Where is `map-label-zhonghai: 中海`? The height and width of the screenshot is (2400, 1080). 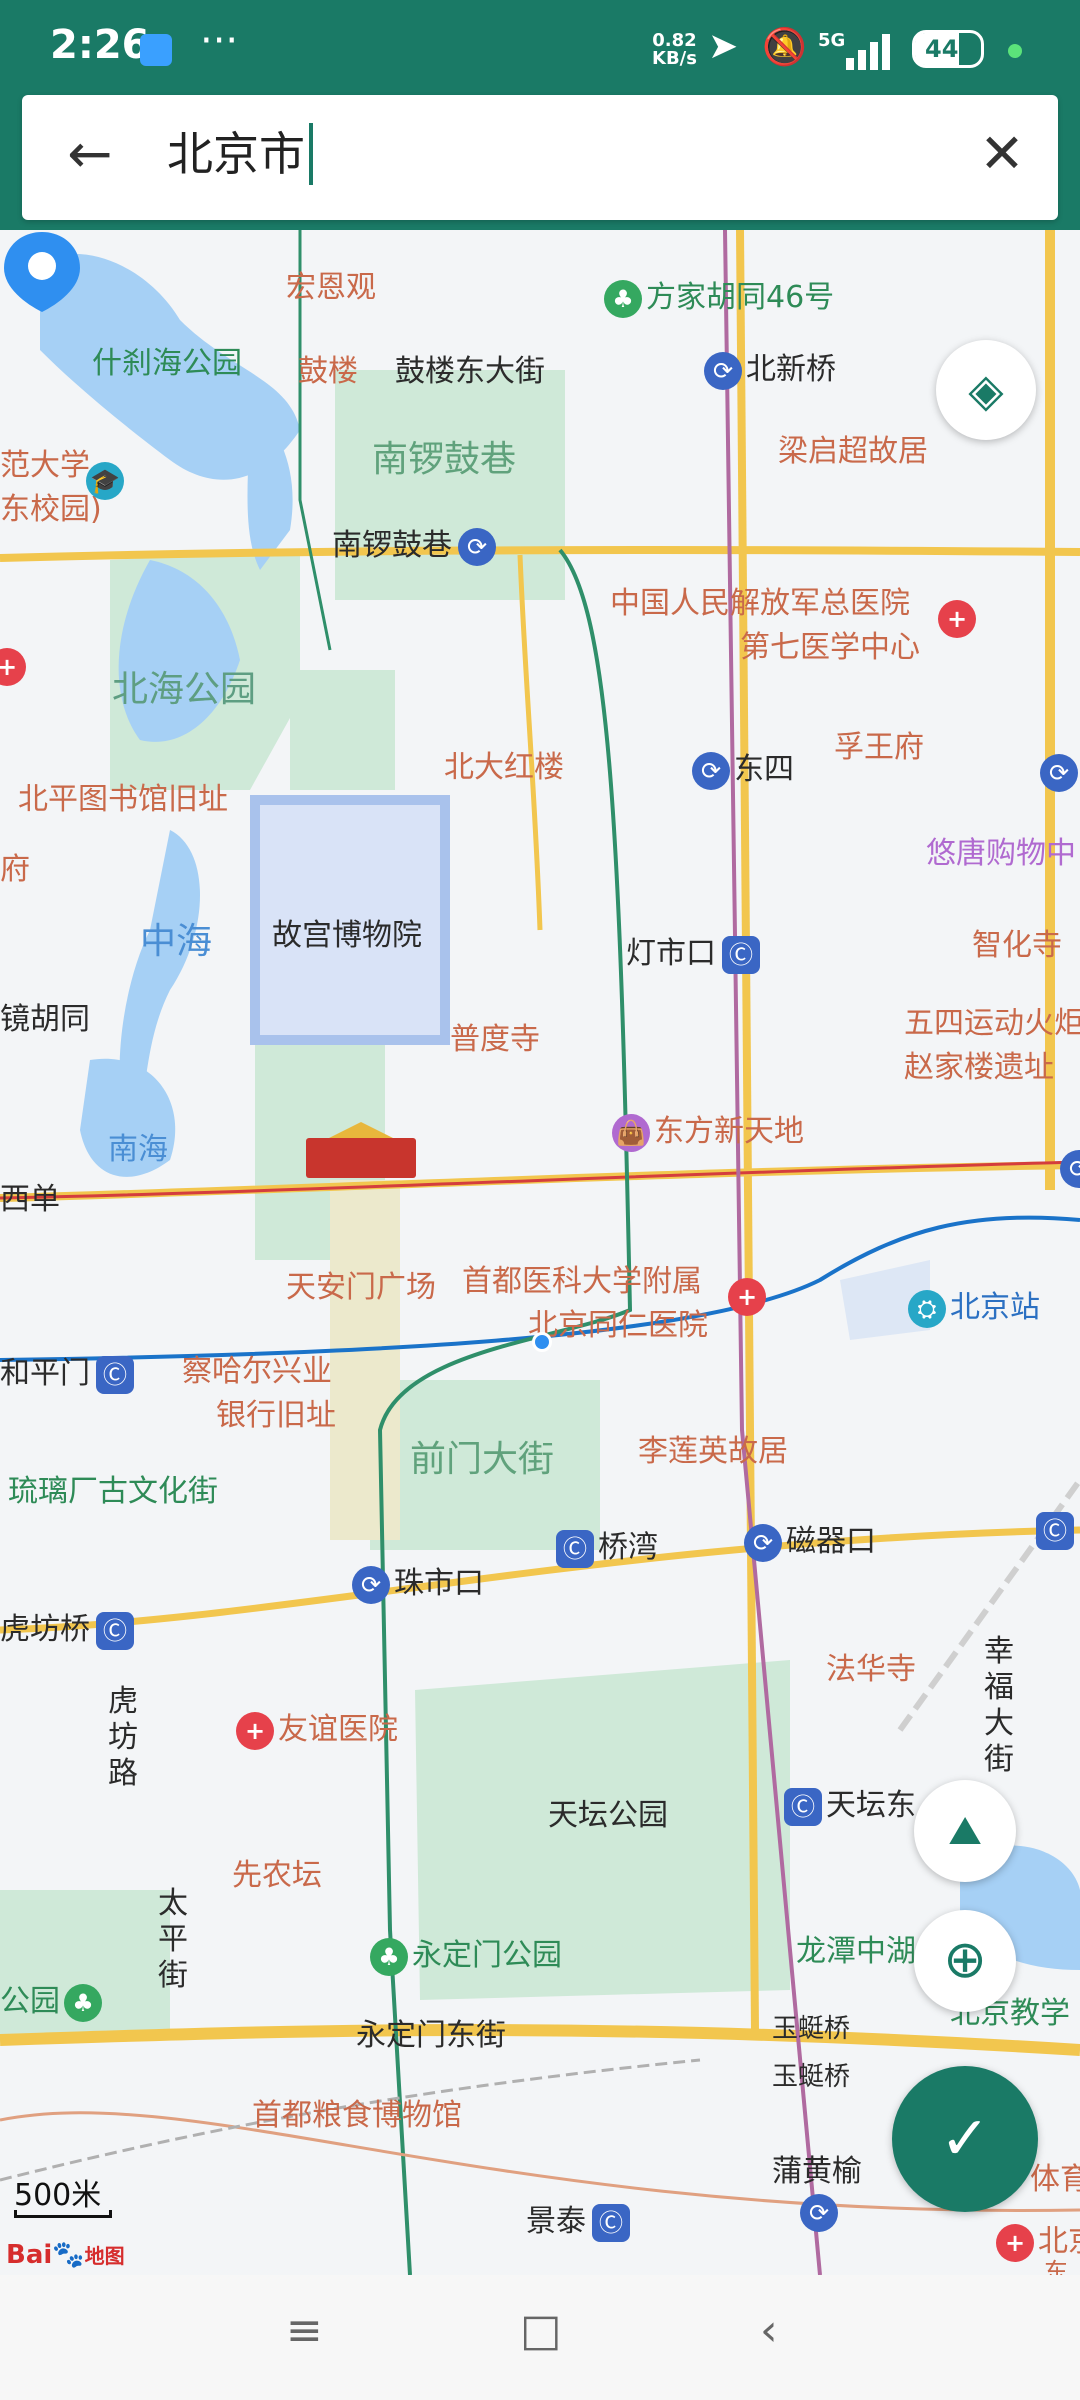 map-label-zhonghai: 中海 is located at coordinates (176, 938).